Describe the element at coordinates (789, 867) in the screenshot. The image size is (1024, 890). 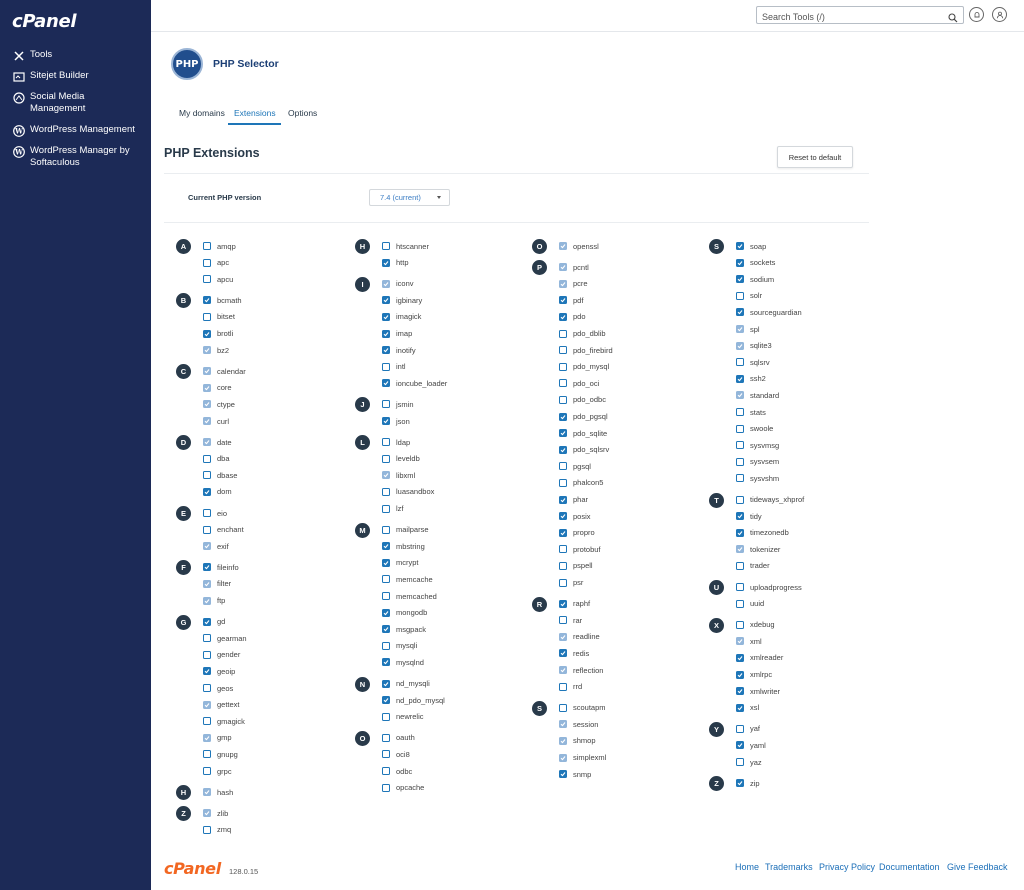
I see `footer-link-trademarks: Trademarks` at that location.